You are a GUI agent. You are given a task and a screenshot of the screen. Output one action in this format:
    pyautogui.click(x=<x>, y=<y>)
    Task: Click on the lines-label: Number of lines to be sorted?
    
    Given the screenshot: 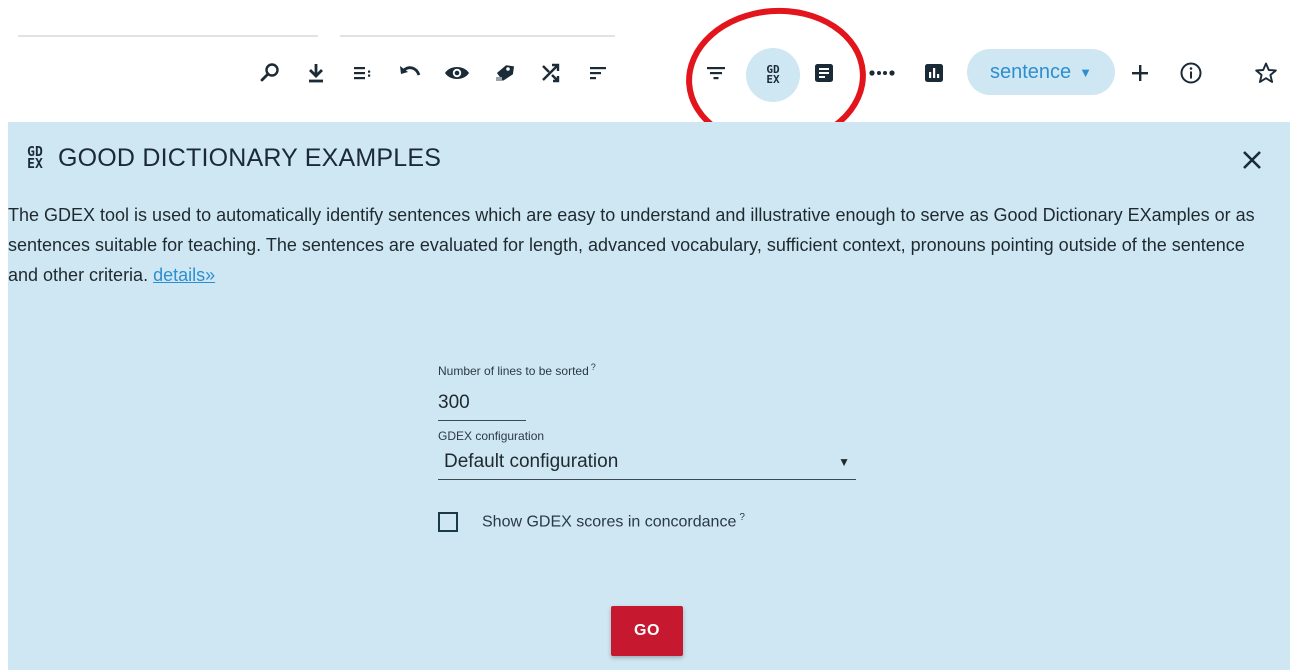 What is the action you would take?
    pyautogui.click(x=653, y=370)
    